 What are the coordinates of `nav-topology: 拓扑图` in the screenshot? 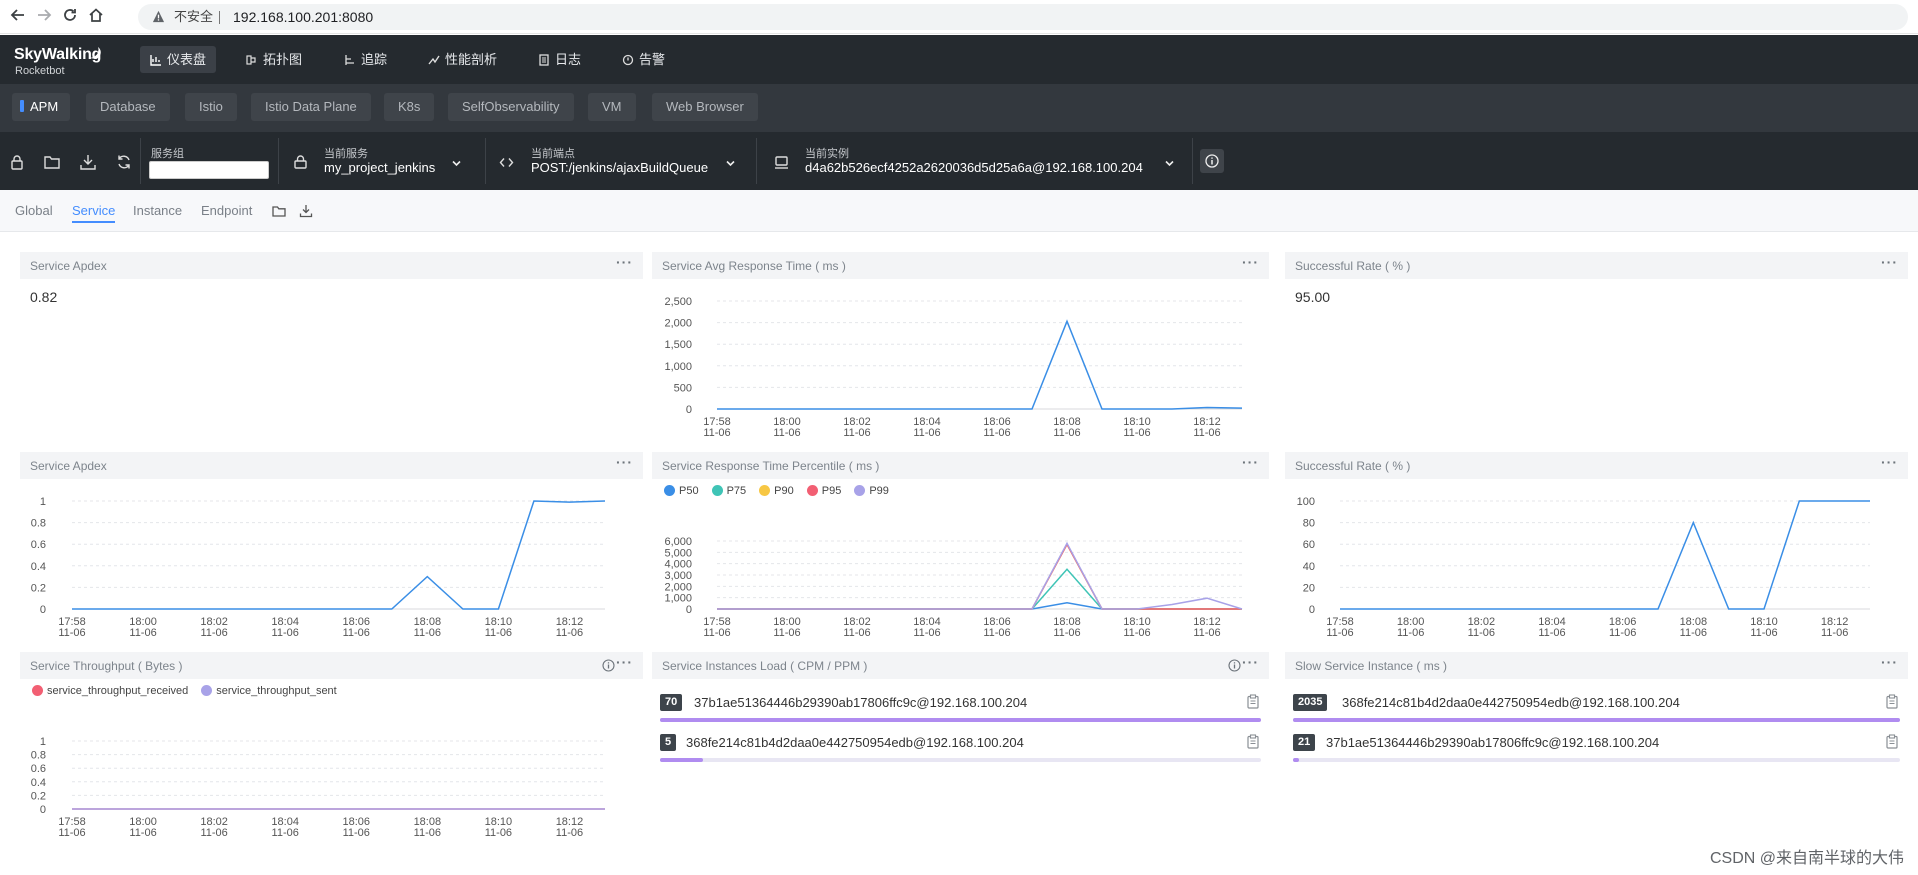 It's located at (274, 59).